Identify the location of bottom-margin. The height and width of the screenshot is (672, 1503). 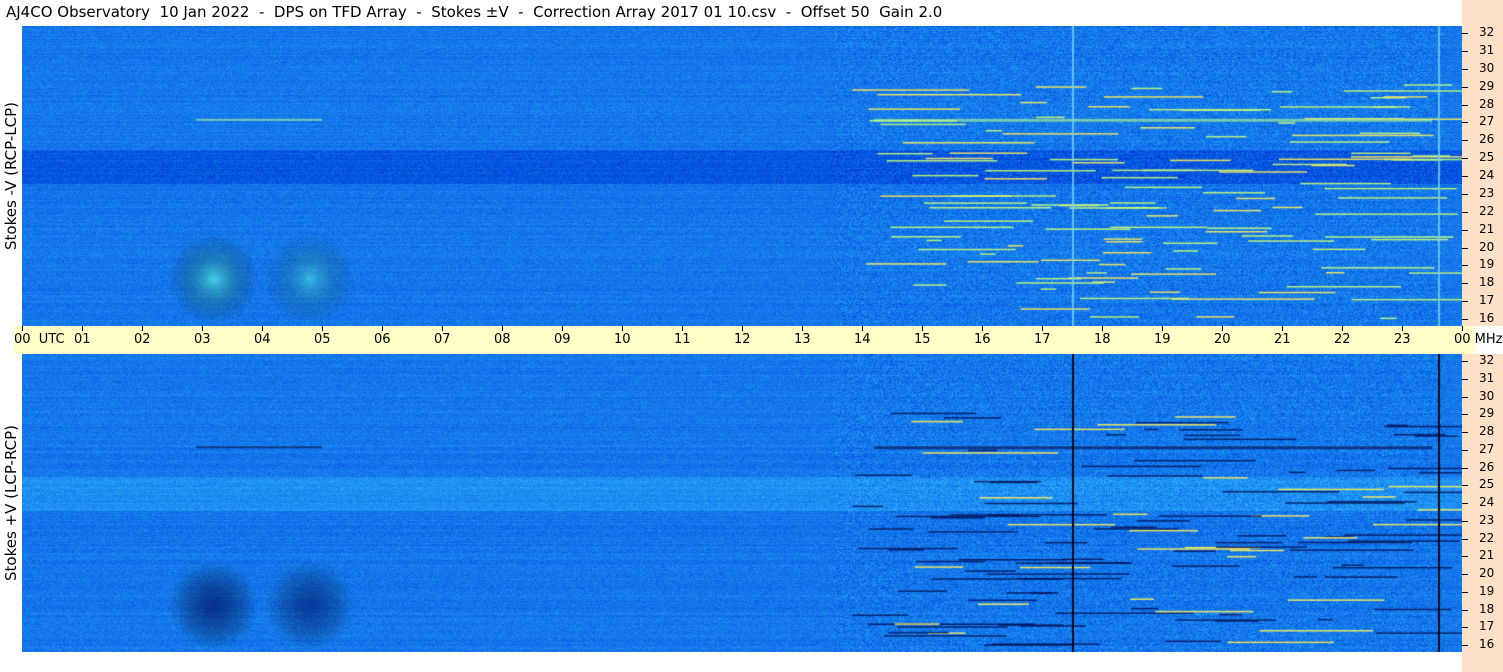
(731, 662).